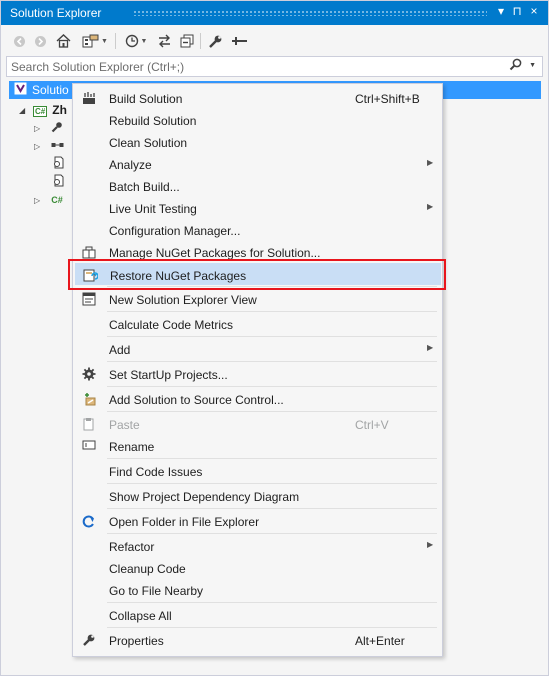  Describe the element at coordinates (164, 41) in the screenshot. I see `sync-icon` at that location.